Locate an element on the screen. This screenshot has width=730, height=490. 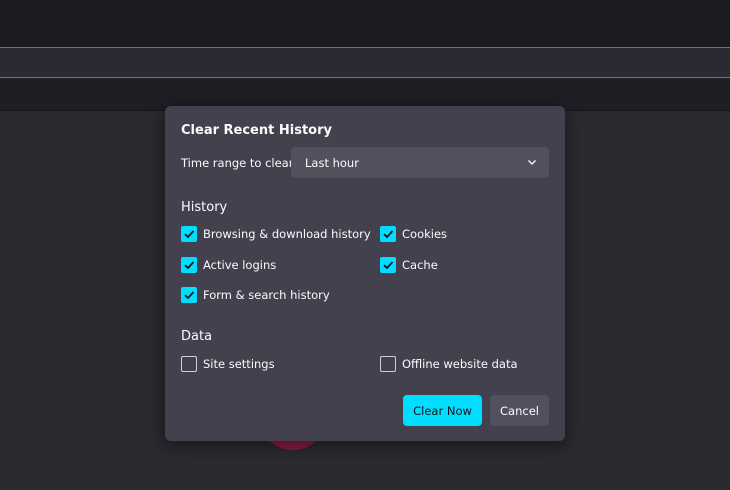
cancel-button: Cancel is located at coordinates (519, 410).